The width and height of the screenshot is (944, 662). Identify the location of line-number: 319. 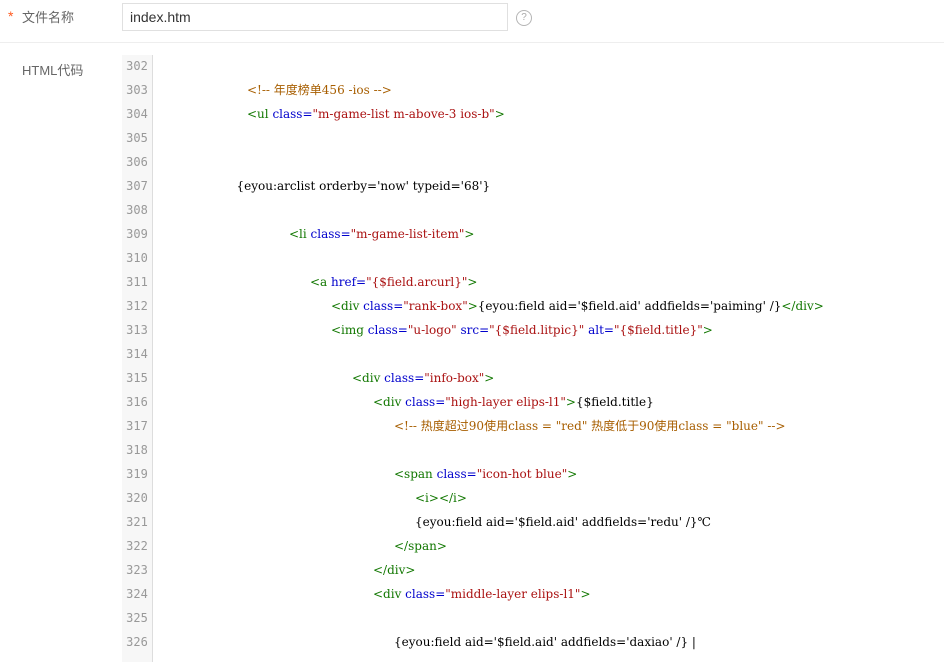
(137, 474).